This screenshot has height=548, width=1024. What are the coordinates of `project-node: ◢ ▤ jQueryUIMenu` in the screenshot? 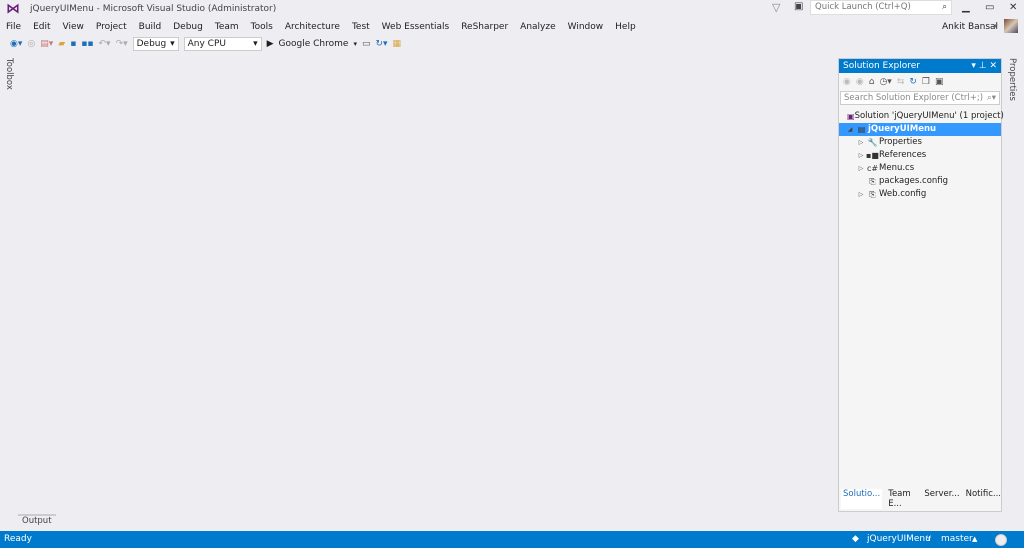 It's located at (920, 129).